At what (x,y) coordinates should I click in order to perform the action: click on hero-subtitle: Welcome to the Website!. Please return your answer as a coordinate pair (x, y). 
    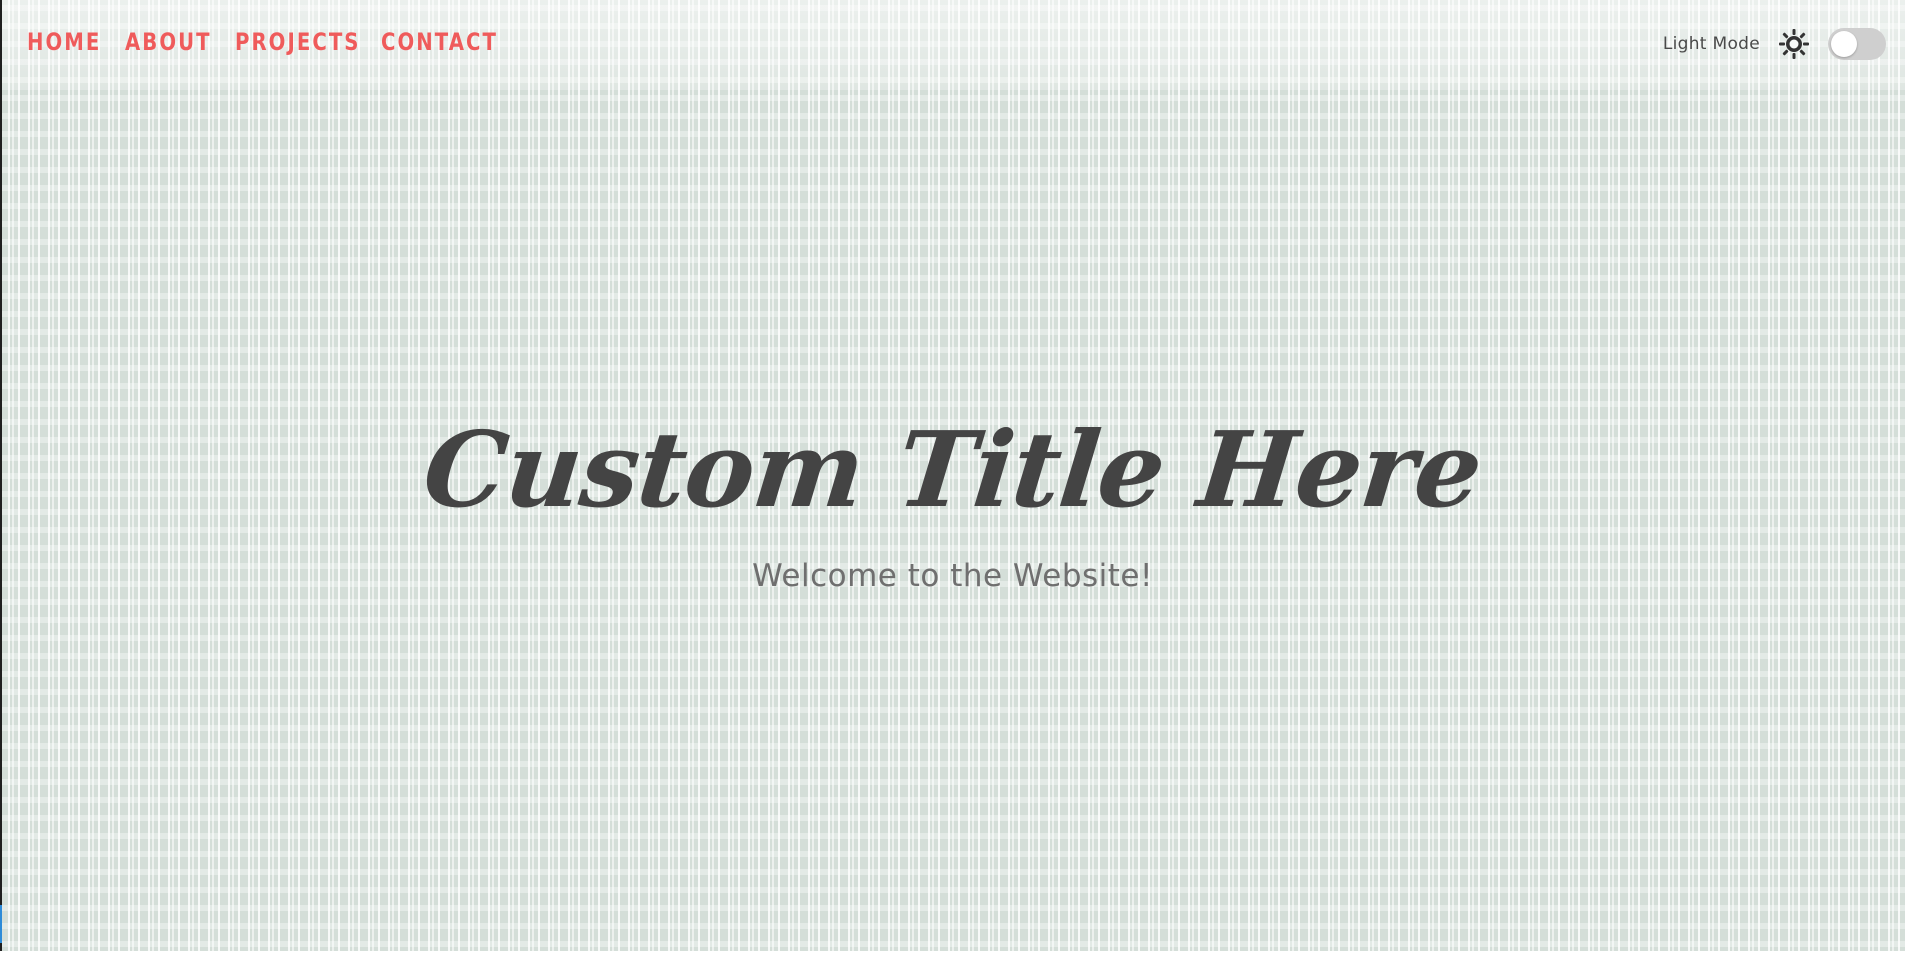
    Looking at the image, I should click on (952, 576).